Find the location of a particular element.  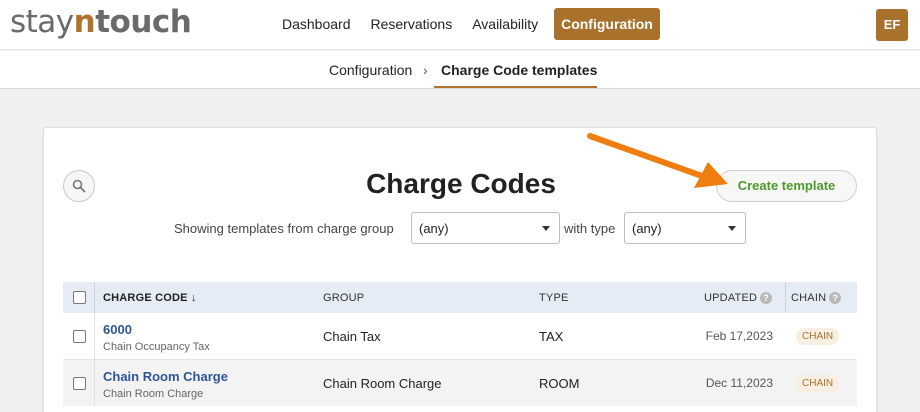

user-avatar: EF is located at coordinates (892, 25).